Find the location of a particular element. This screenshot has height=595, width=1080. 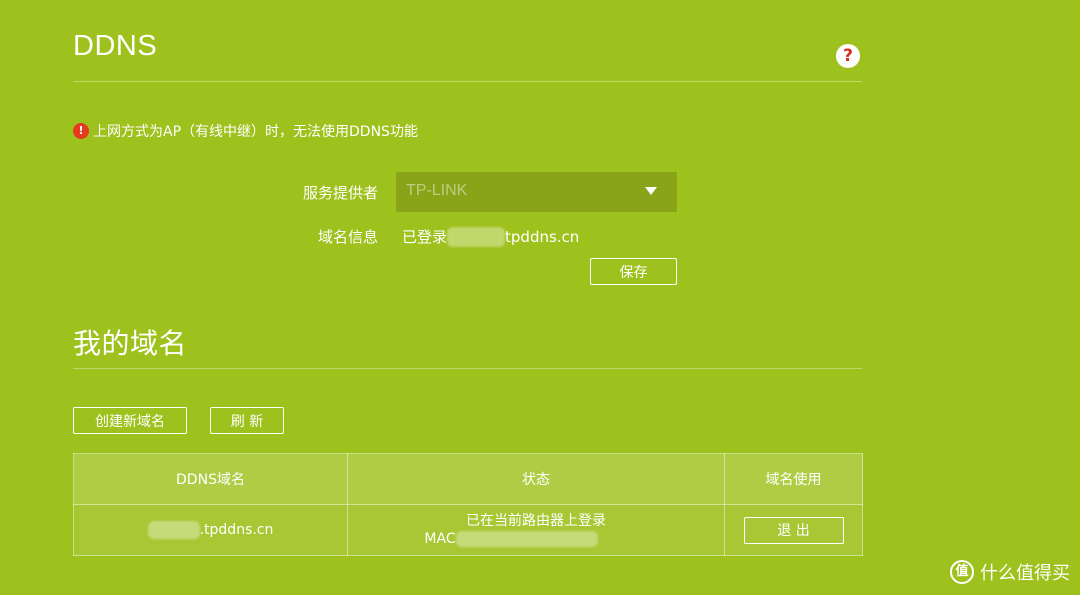

provider-label: 服务提供者 is located at coordinates (340, 193).